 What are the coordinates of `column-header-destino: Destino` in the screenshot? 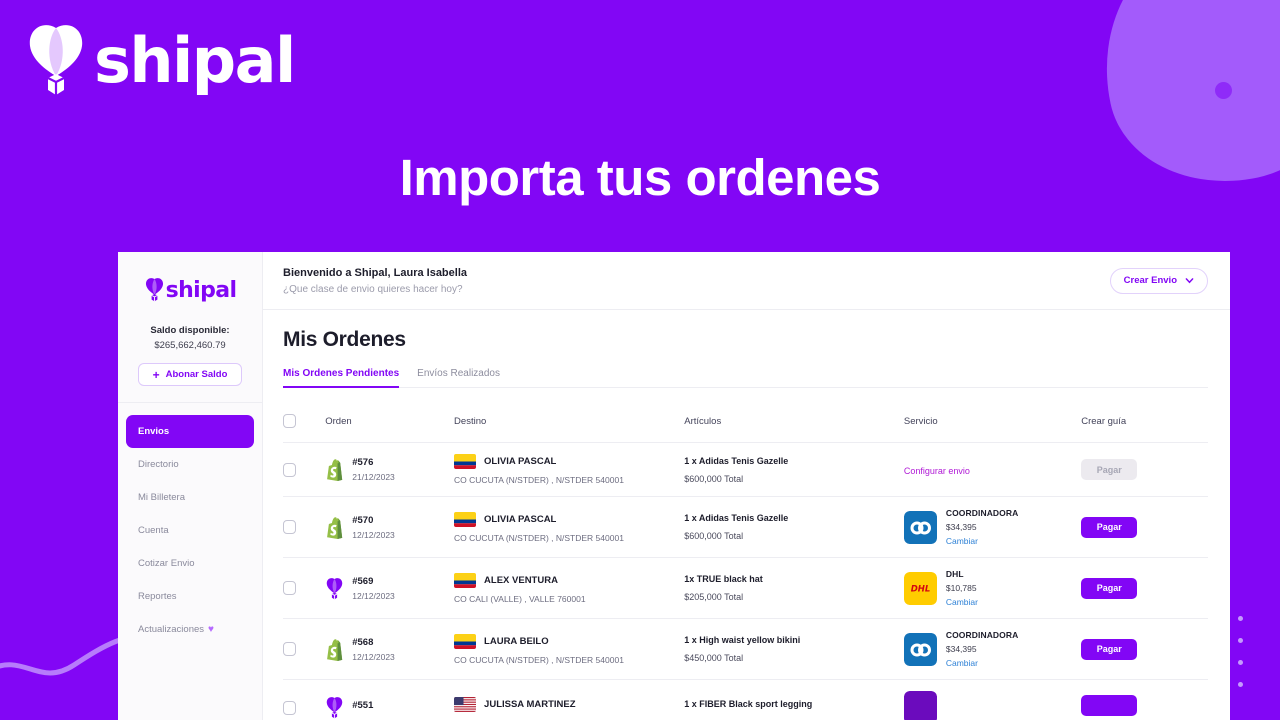 It's located at (569, 421).